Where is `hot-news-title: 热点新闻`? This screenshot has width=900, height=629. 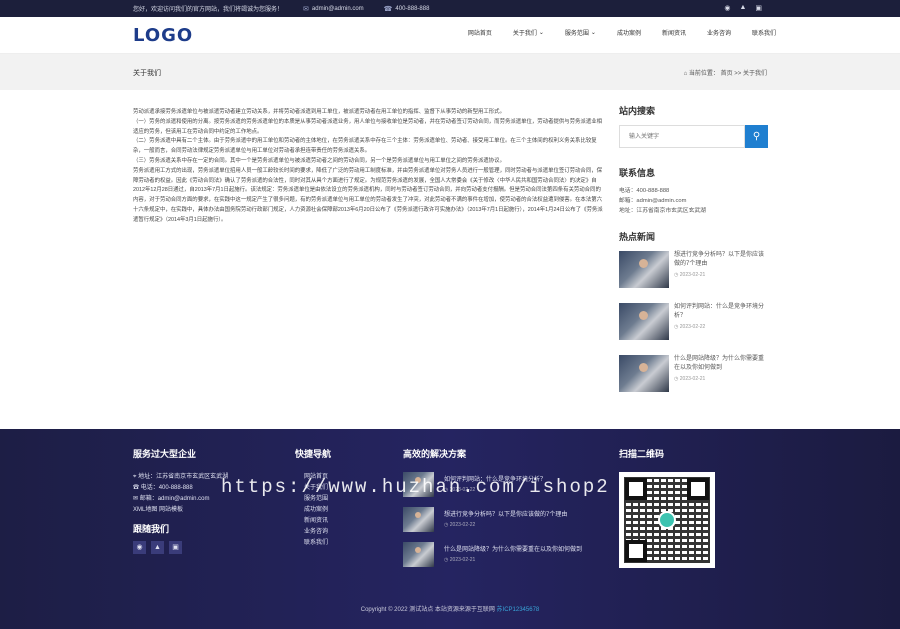 hot-news-title: 热点新闻 is located at coordinates (637, 237).